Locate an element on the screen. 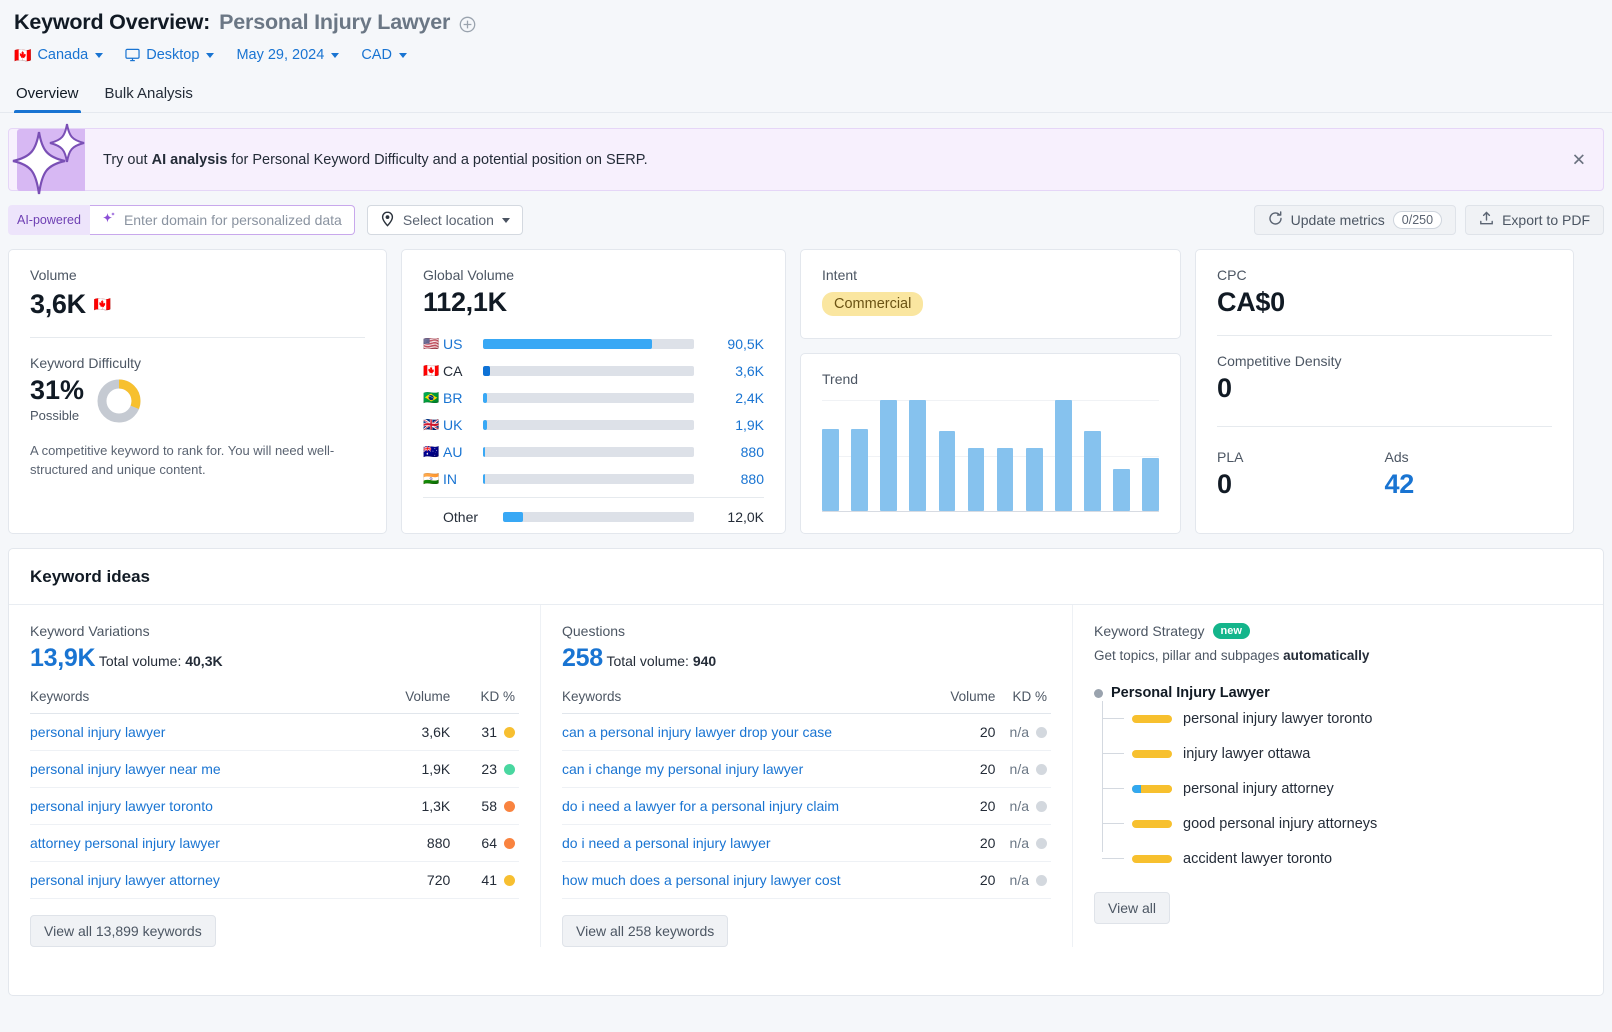 The height and width of the screenshot is (1032, 1612). volume-value-label: 90,5K is located at coordinates (736, 344).